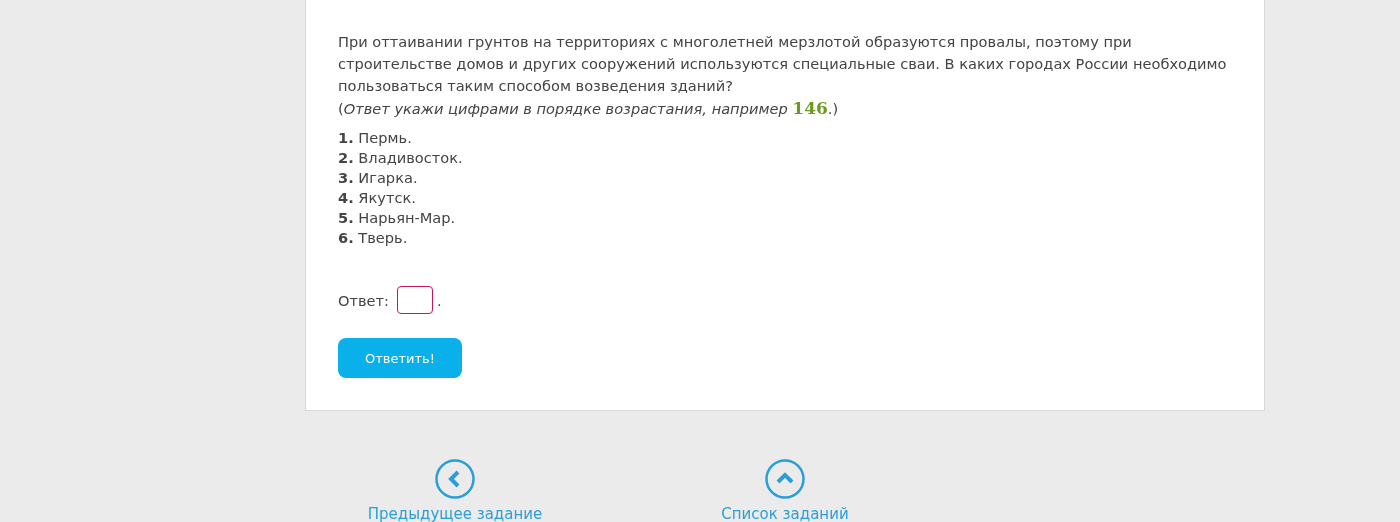 The image size is (1400, 522). I want to click on period-text: ., so click(439, 300).